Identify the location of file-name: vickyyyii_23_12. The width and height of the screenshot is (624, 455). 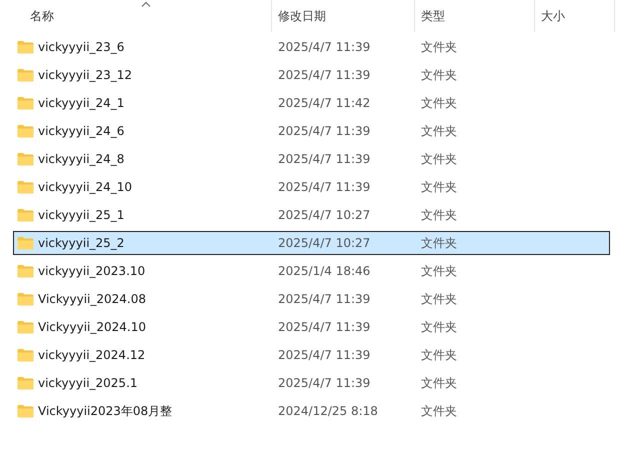
(85, 75).